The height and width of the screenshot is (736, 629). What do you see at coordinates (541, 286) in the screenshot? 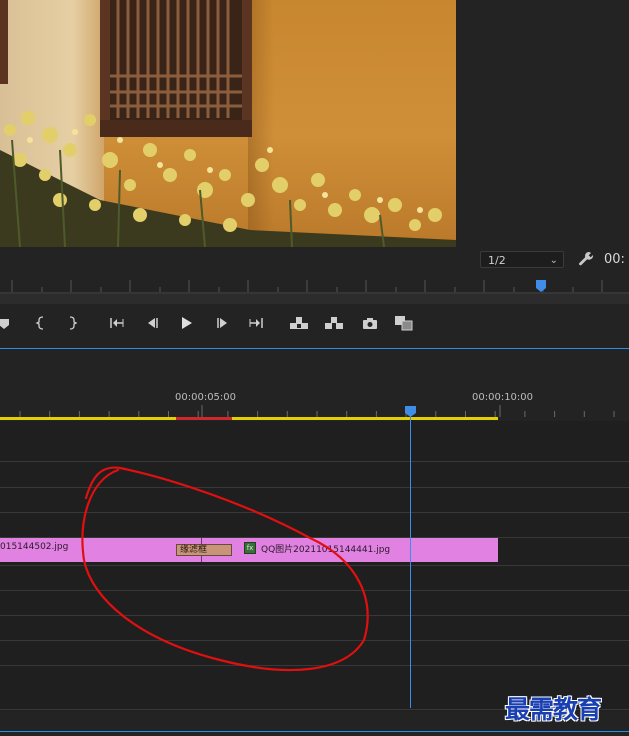
I see `monitor-playhead-handle` at bounding box center [541, 286].